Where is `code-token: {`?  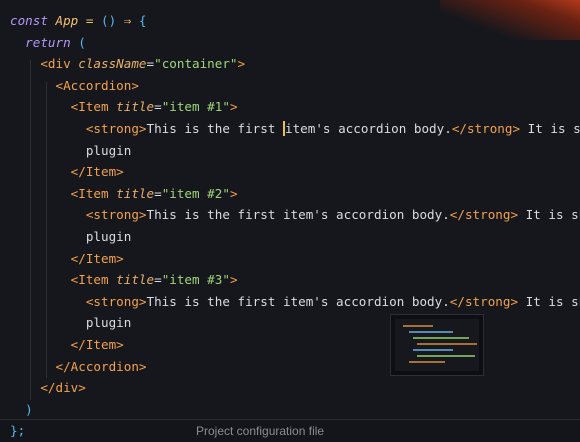 code-token: { is located at coordinates (139, 20).